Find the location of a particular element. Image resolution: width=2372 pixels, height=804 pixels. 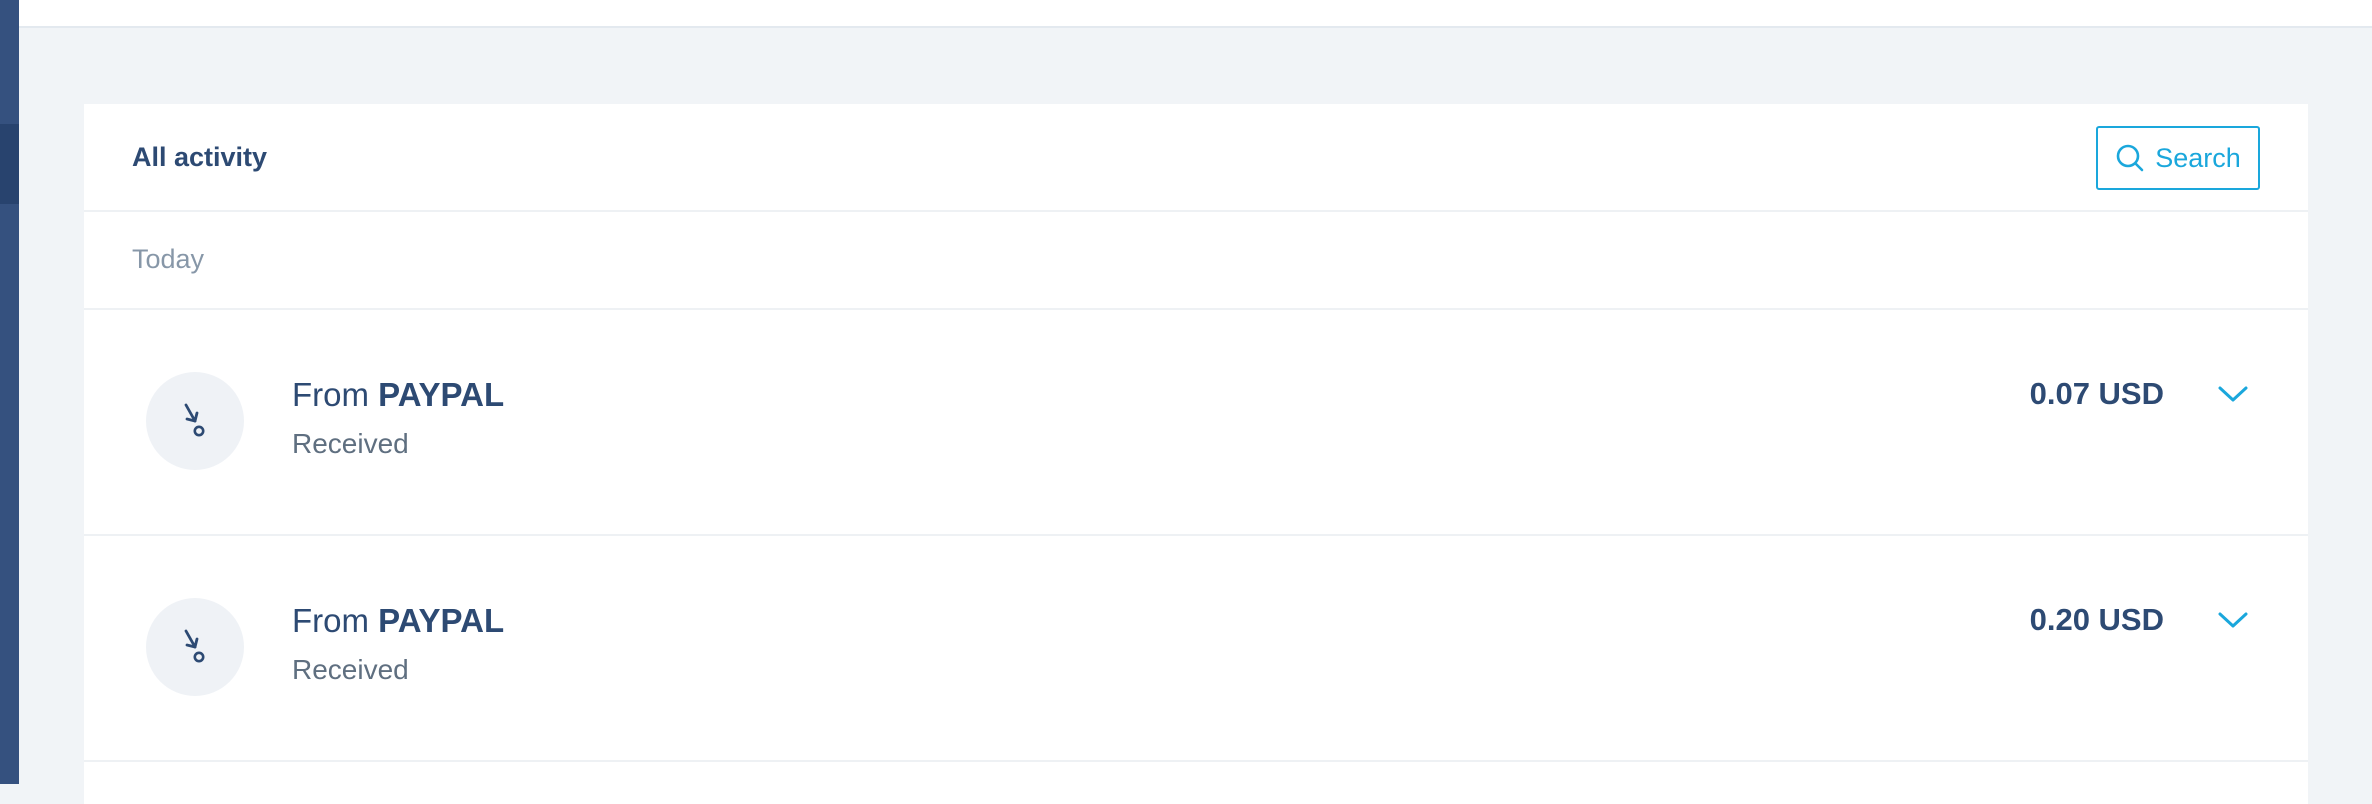

day-group-header: Today is located at coordinates (1196, 261).